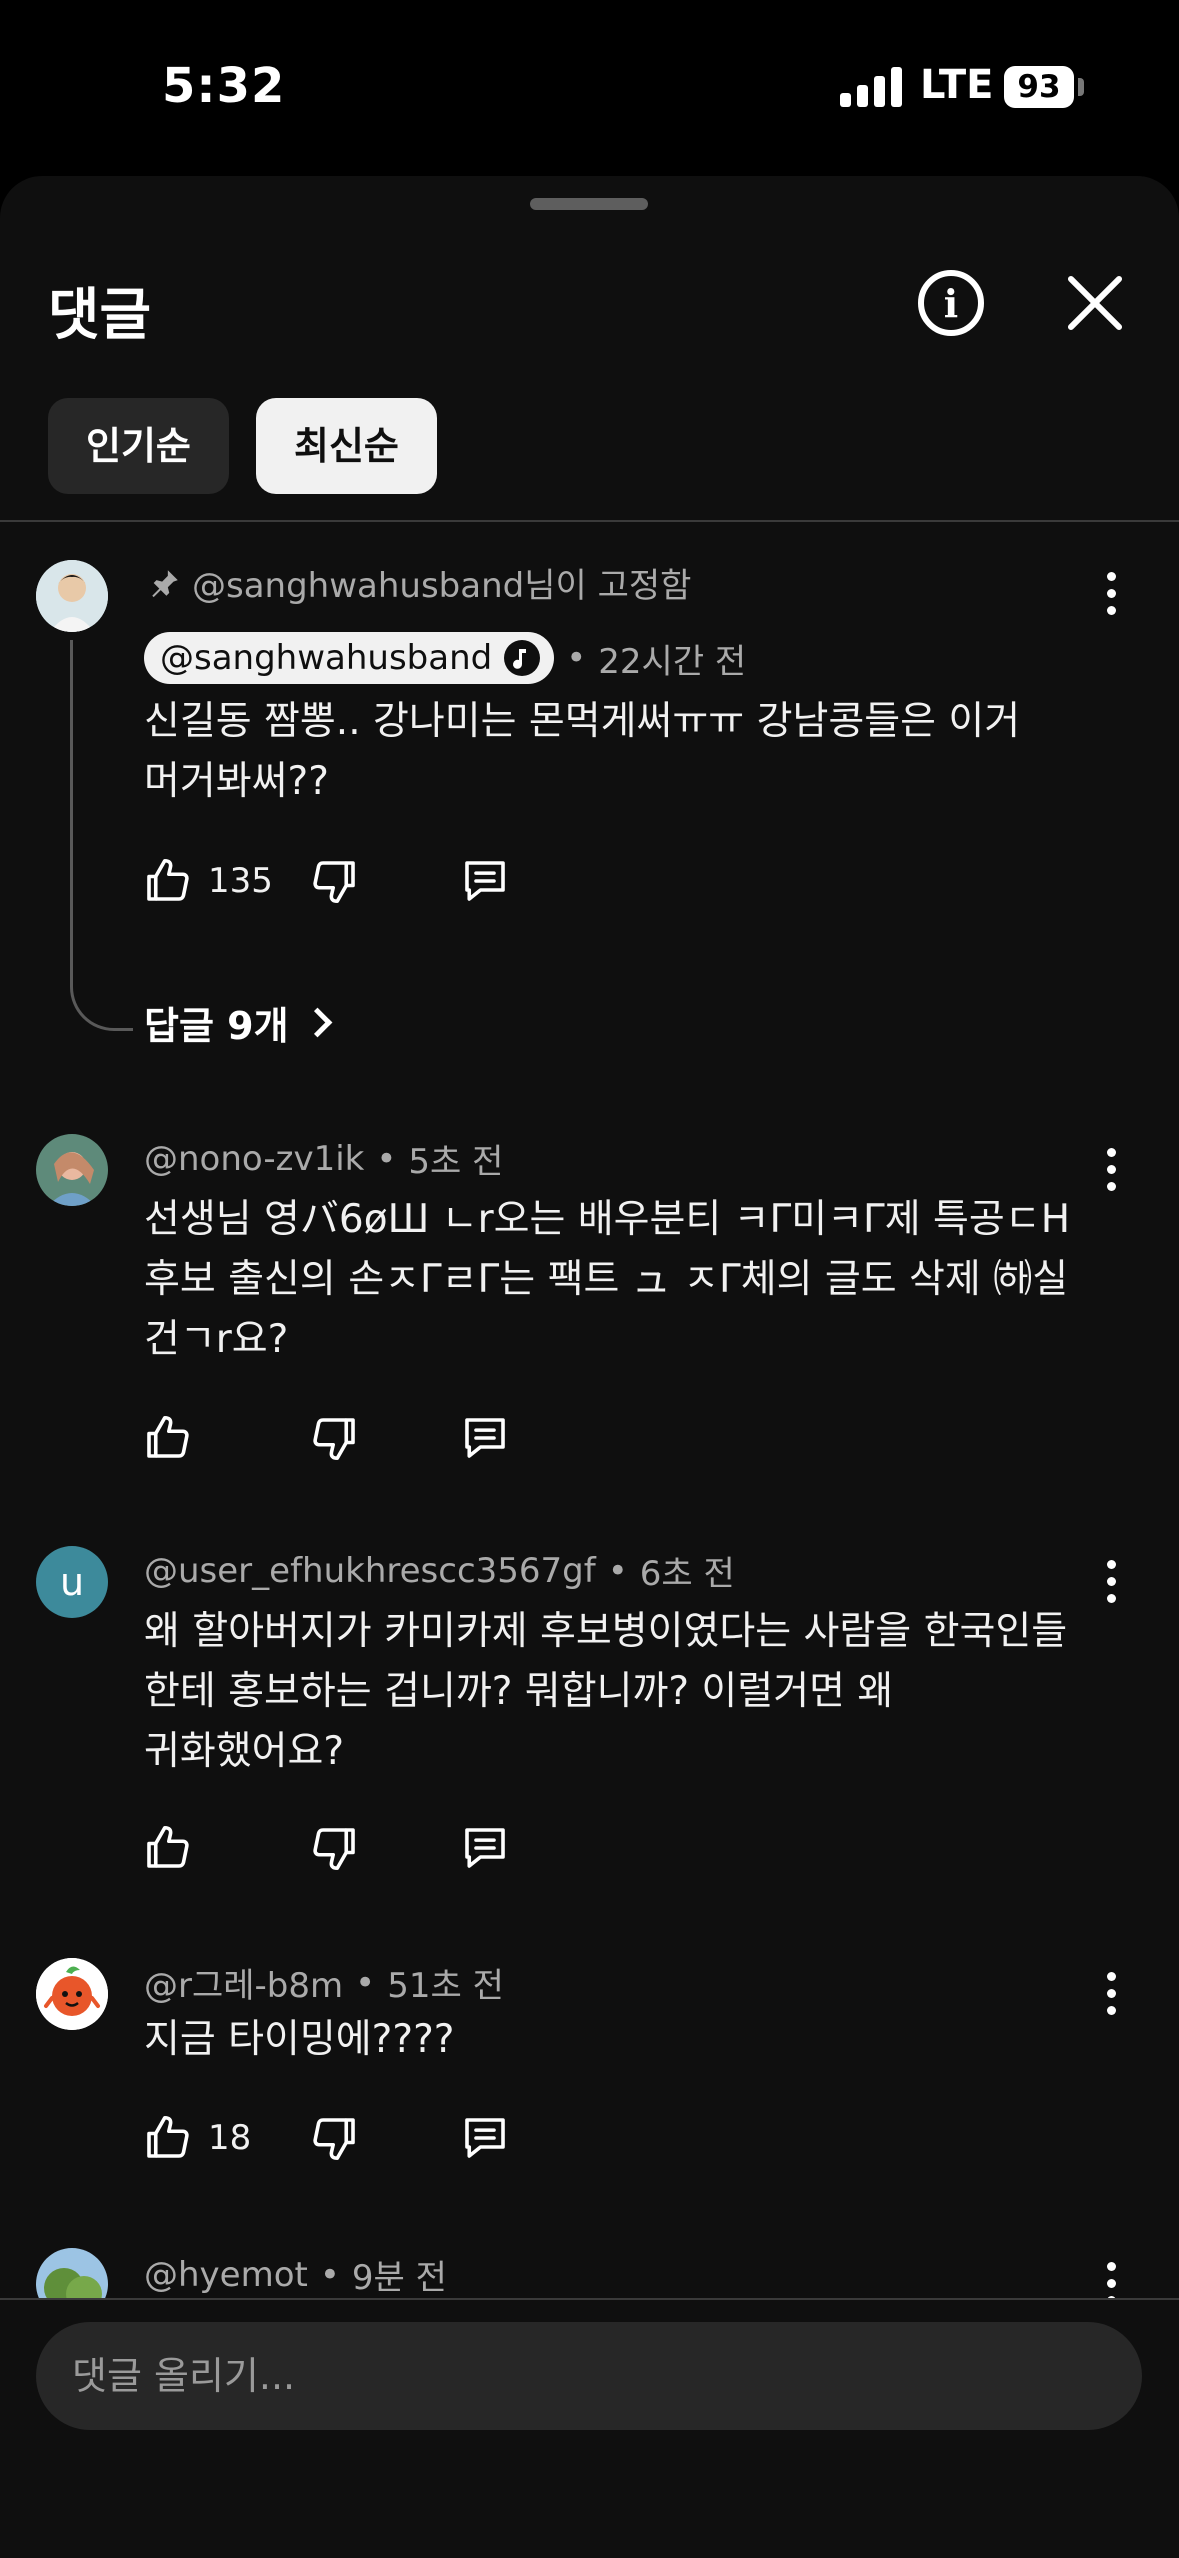 This screenshot has height=2558, width=1179. Describe the element at coordinates (240, 881) in the screenshot. I see `like-count: 135` at that location.